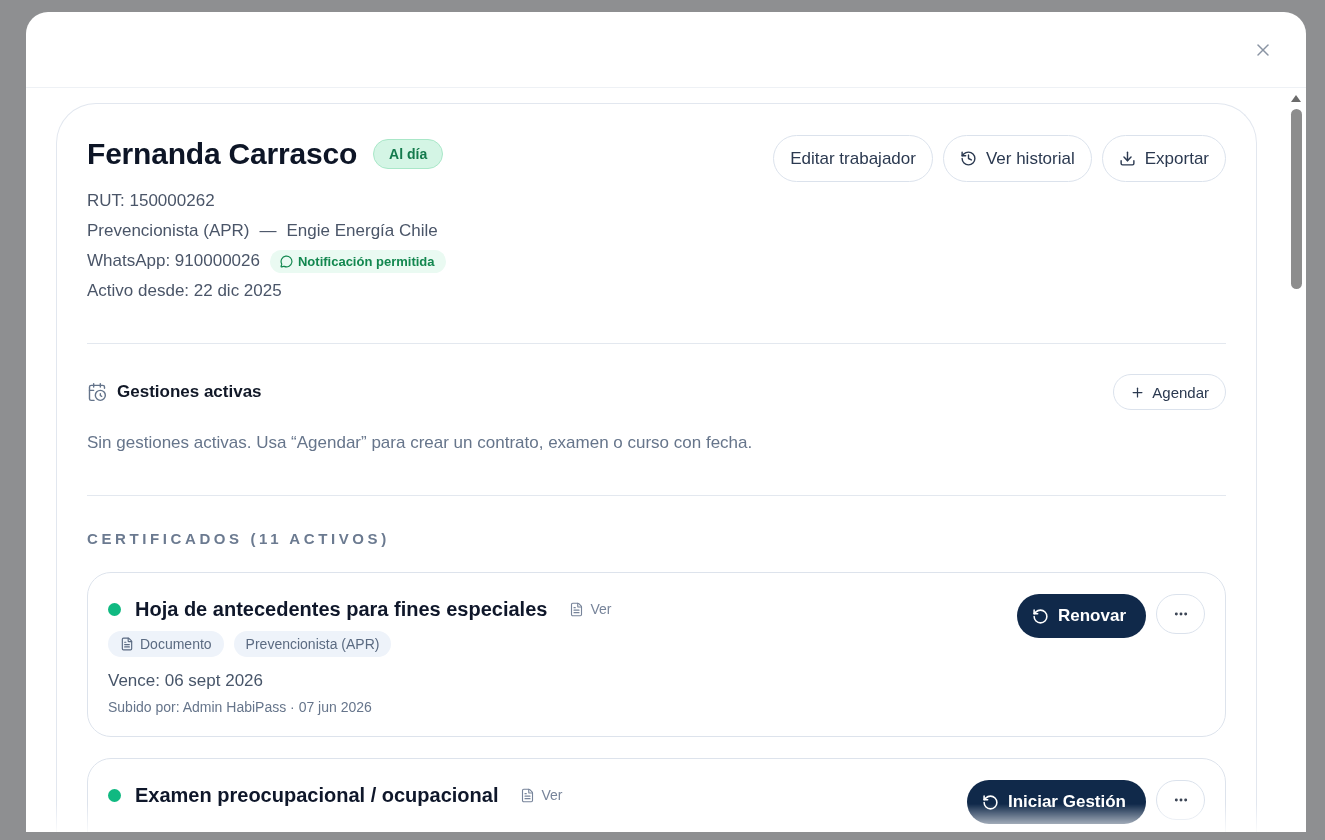 The image size is (1325, 840). I want to click on status-badge: Al día, so click(408, 154).